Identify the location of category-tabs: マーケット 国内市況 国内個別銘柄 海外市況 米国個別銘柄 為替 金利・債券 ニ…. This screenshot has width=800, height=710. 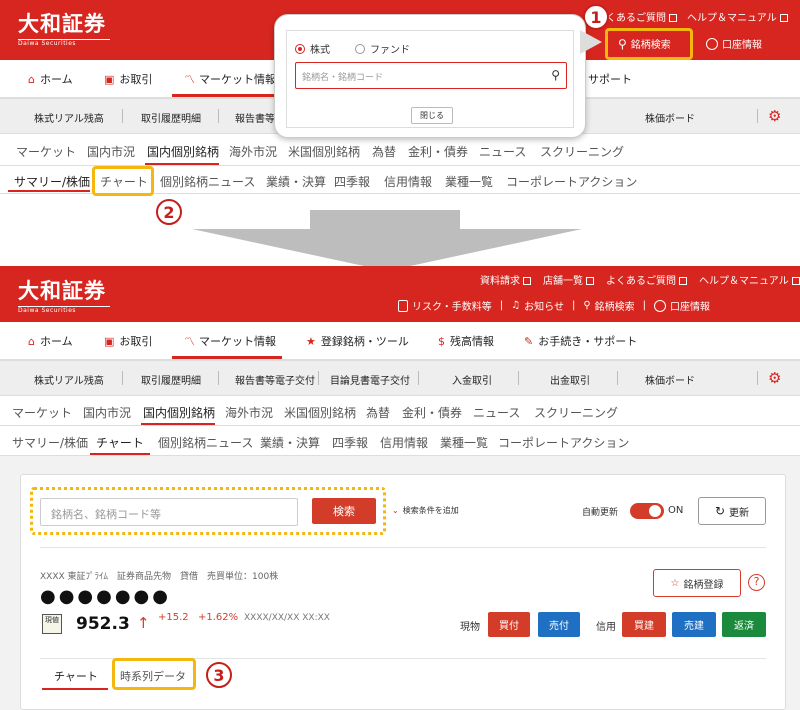
(400, 411).